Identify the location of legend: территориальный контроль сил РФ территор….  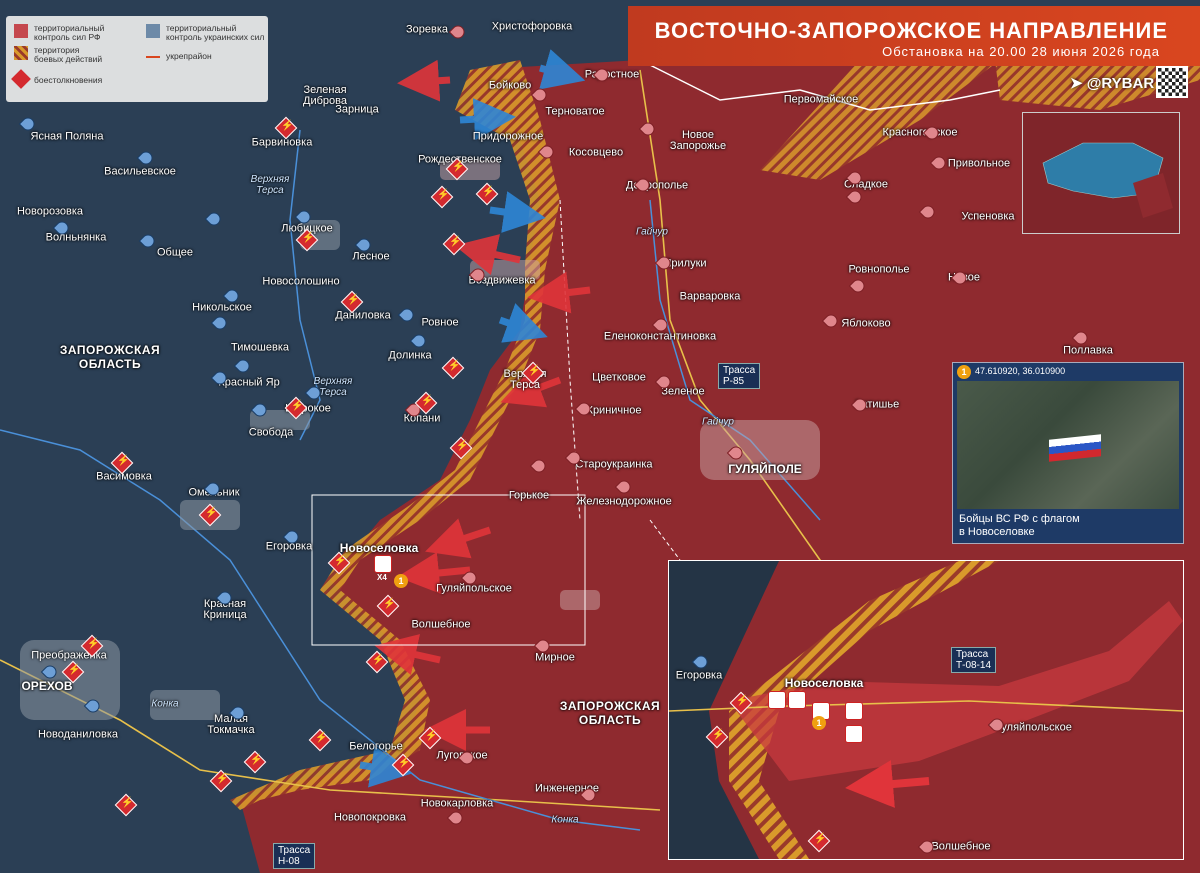
(137, 59).